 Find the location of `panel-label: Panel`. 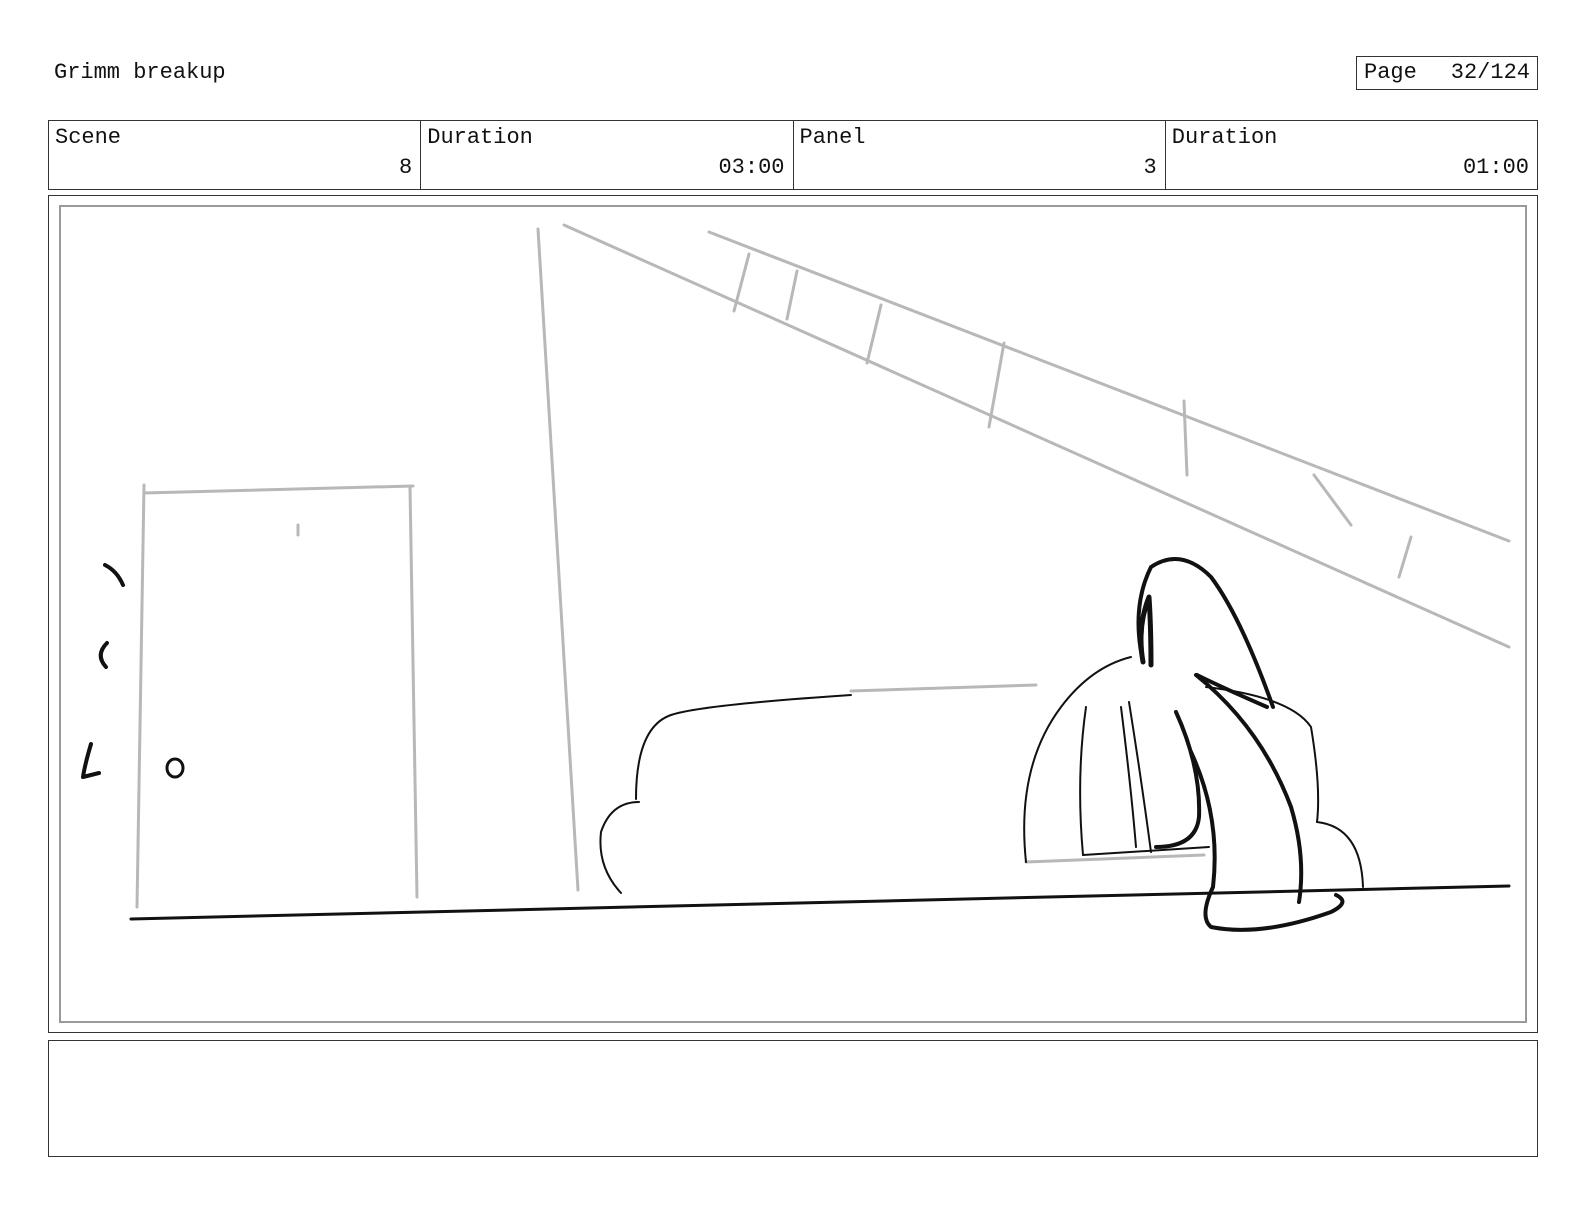

panel-label: Panel is located at coordinates (832, 137).